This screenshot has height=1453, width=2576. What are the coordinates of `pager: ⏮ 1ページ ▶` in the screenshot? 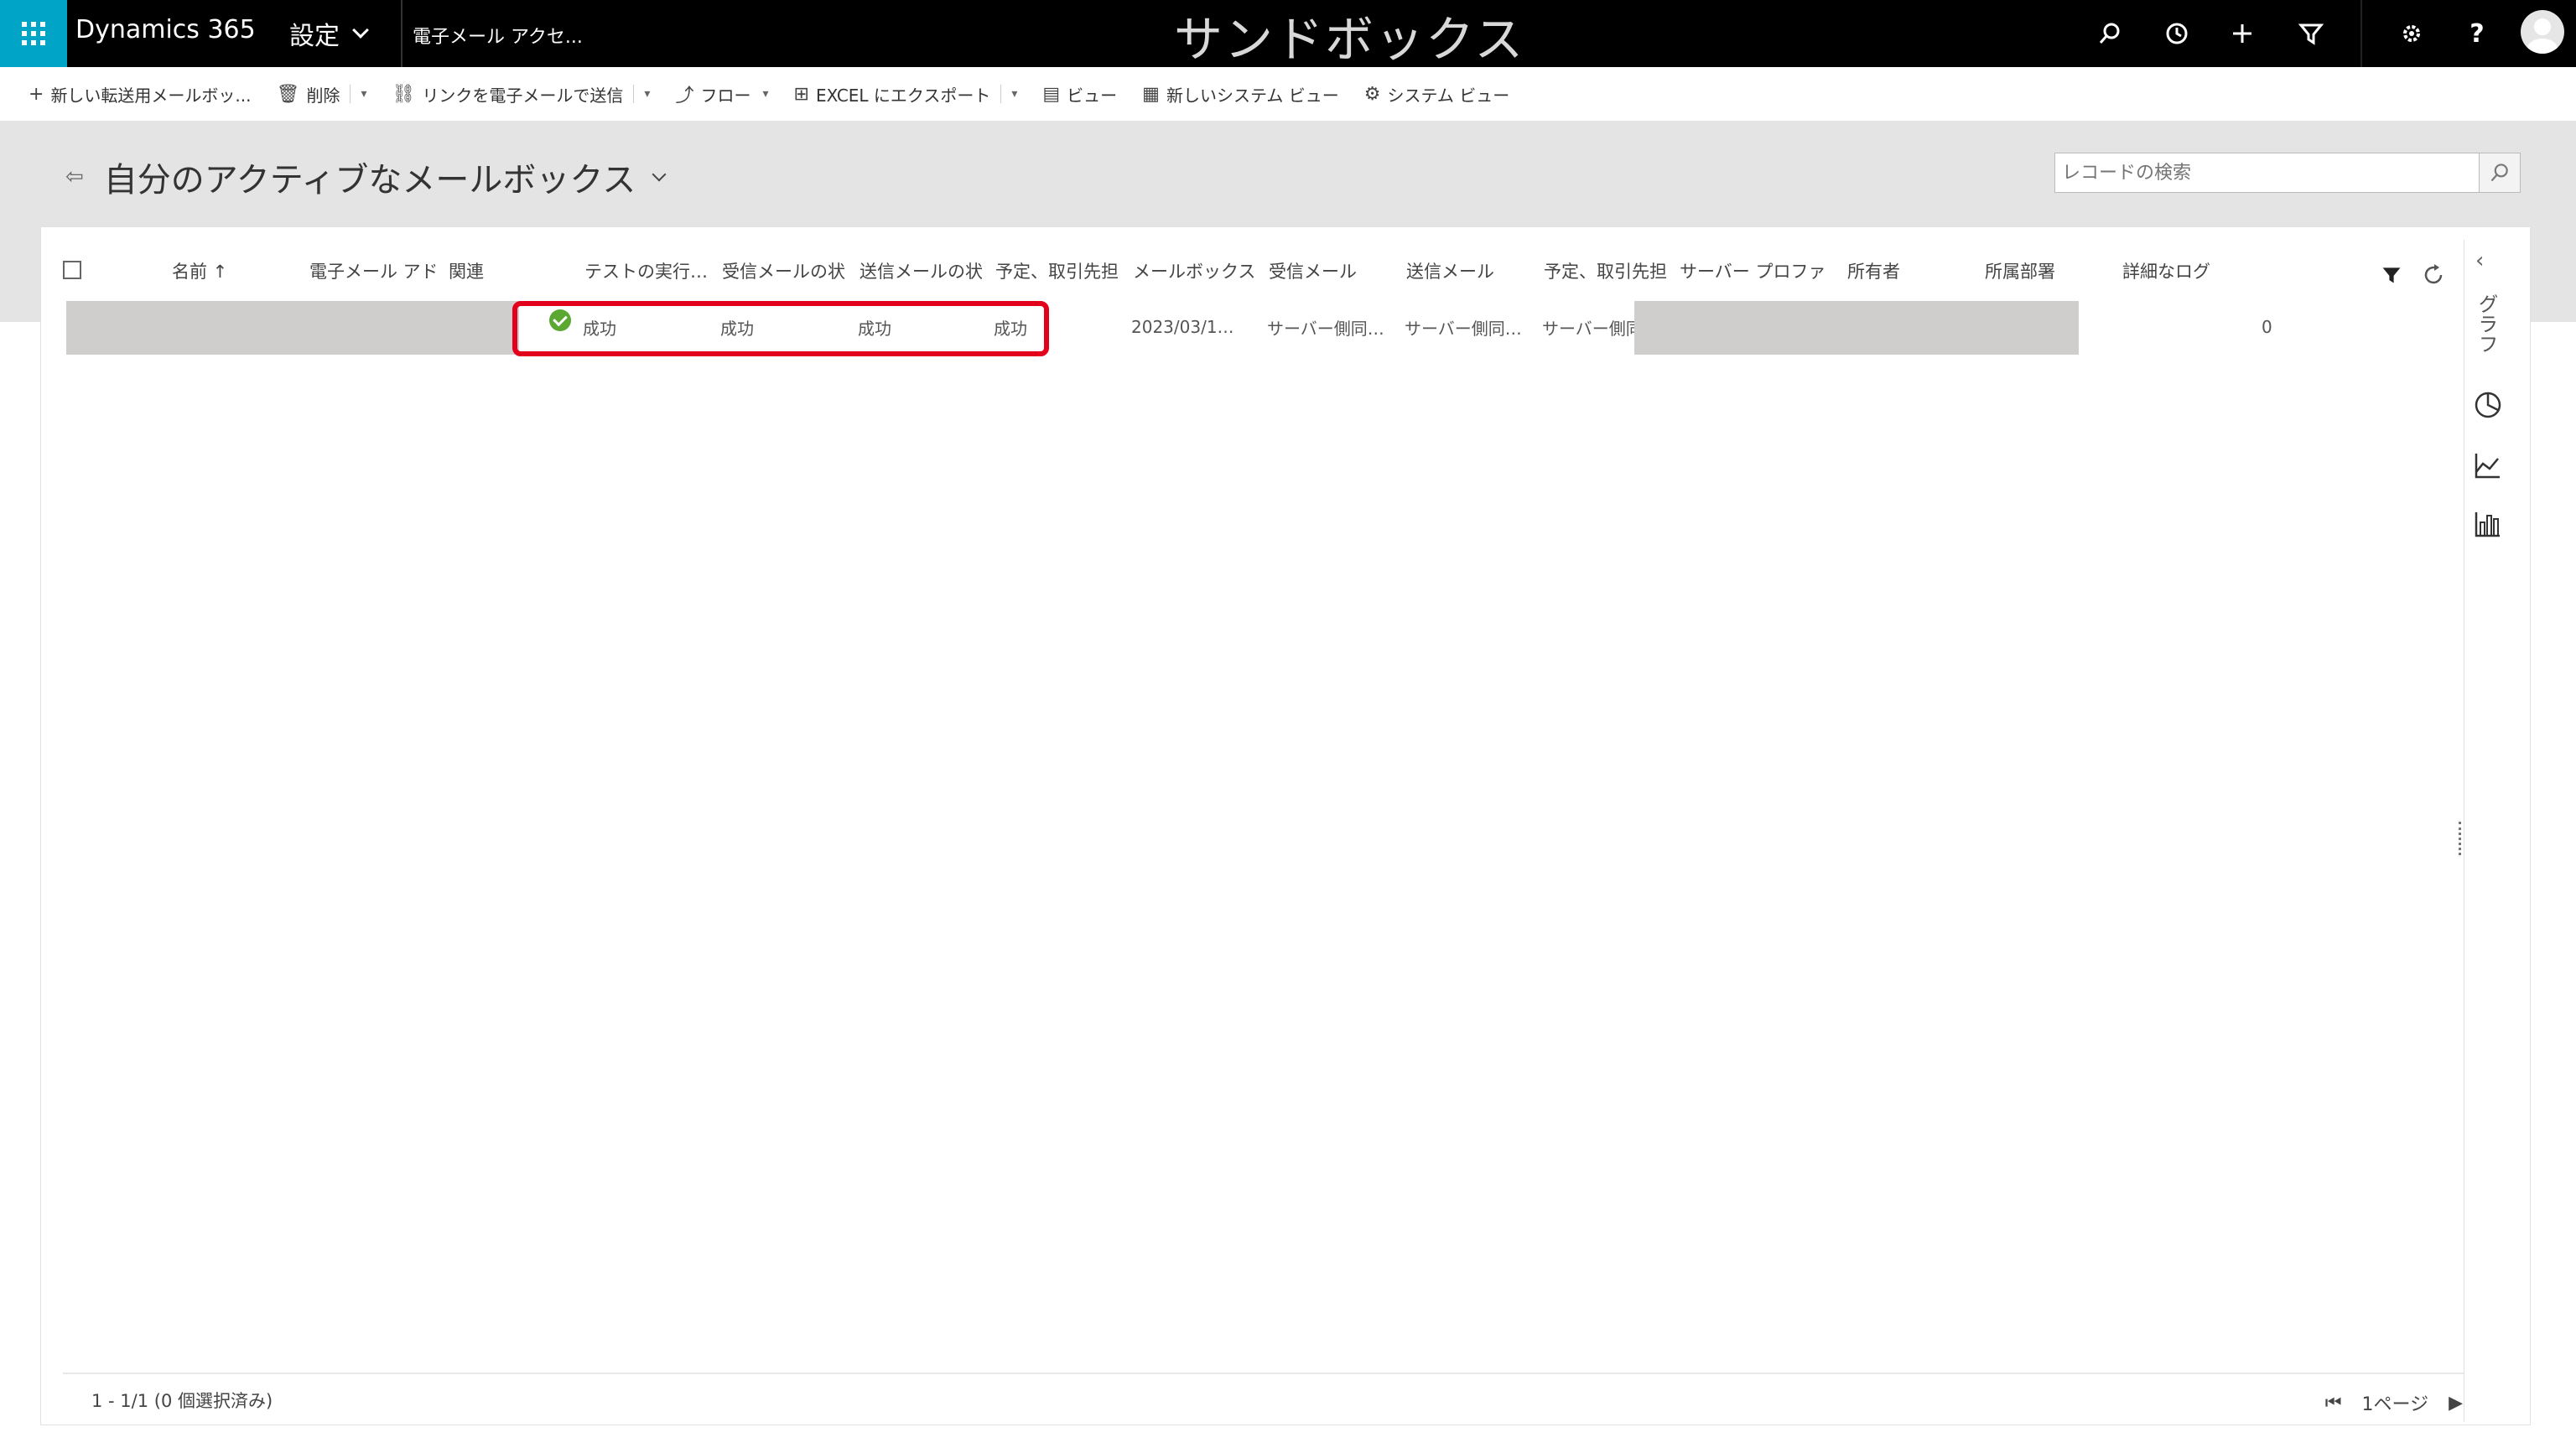 It's located at (2394, 1402).